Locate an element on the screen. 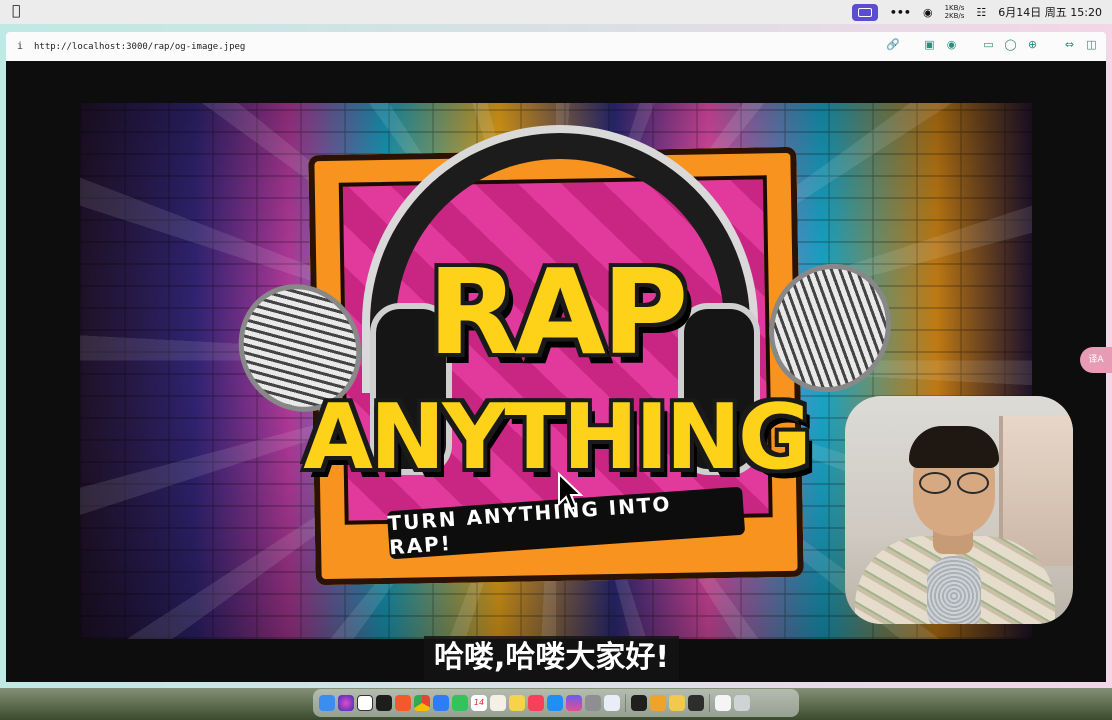 This screenshot has height=720, width=1112. dock: 14 is located at coordinates (556, 703).